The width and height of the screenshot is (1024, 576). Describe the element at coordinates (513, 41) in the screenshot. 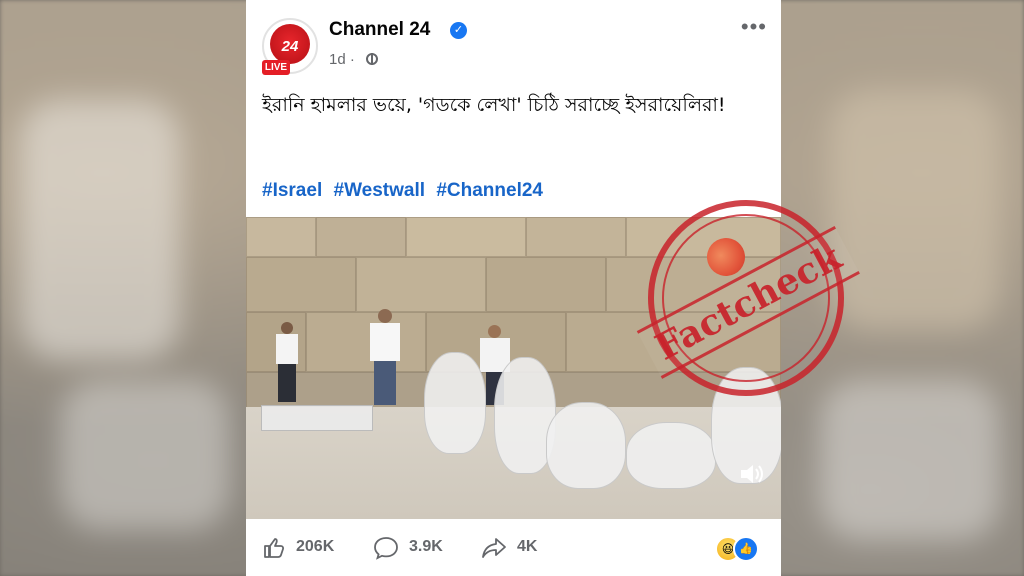

I see `post-header: 24 LIVE Channel 24 ✓ 1d · •••` at that location.